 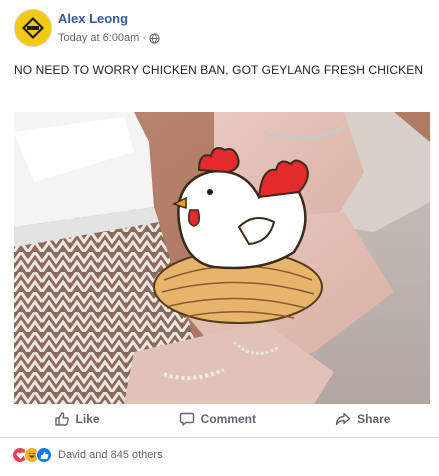 I want to click on globe-icon, so click(x=154, y=38).